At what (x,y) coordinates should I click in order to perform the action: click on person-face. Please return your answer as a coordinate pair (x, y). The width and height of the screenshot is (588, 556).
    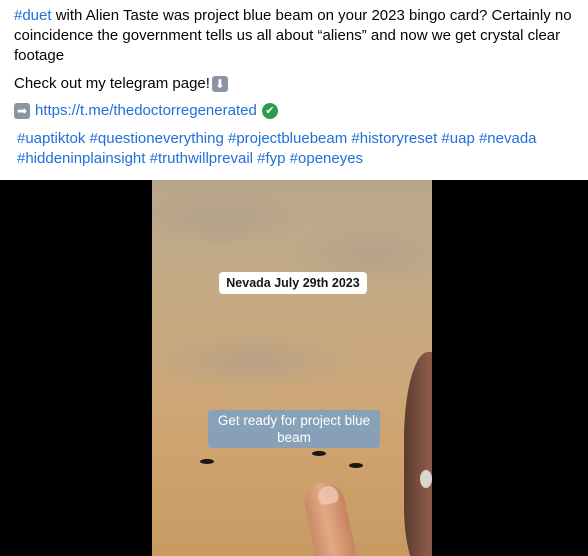
    Looking at the image, I should click on (418, 454).